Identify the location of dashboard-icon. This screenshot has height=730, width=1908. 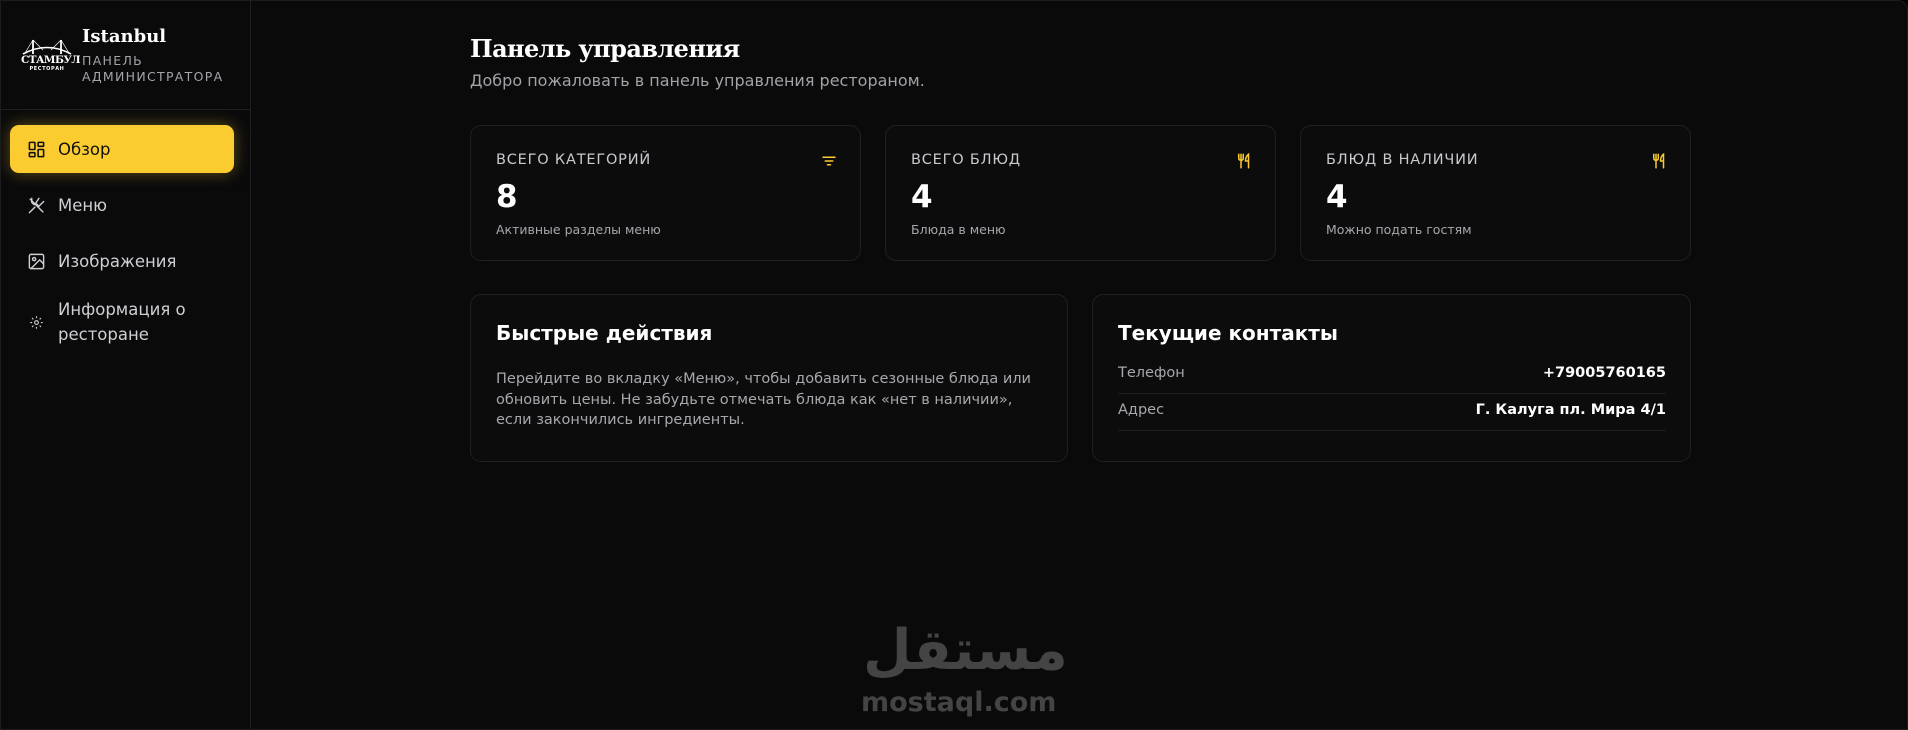
(36, 149).